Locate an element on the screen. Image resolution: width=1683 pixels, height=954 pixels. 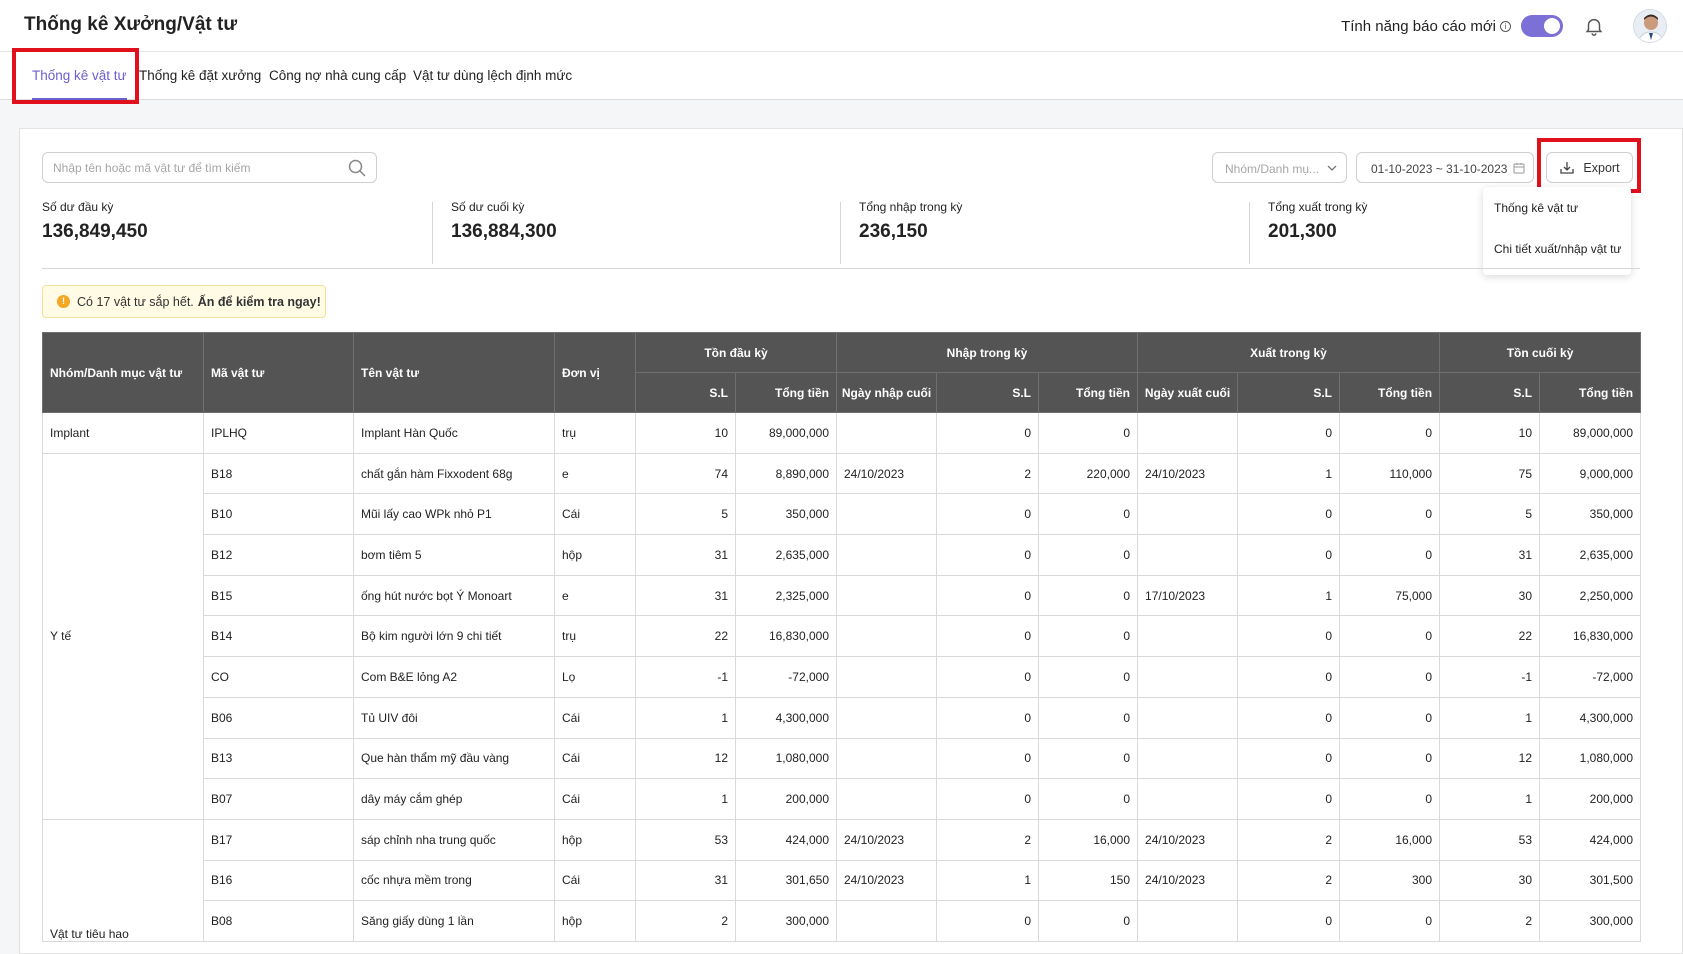
name-cell: chất gắn hàm Fixxodent 68g is located at coordinates (454, 473).